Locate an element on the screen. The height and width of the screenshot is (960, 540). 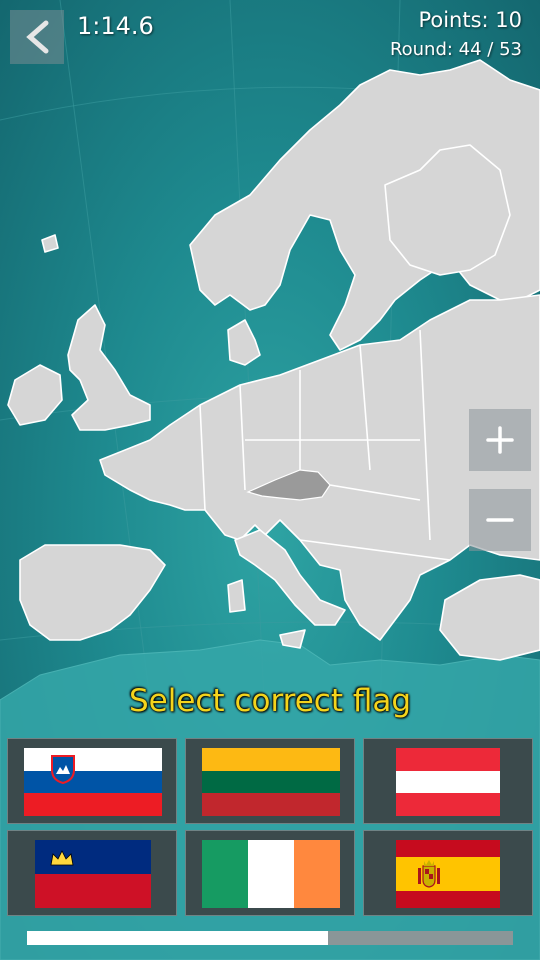
flag-liechtenstein is located at coordinates (93, 874).